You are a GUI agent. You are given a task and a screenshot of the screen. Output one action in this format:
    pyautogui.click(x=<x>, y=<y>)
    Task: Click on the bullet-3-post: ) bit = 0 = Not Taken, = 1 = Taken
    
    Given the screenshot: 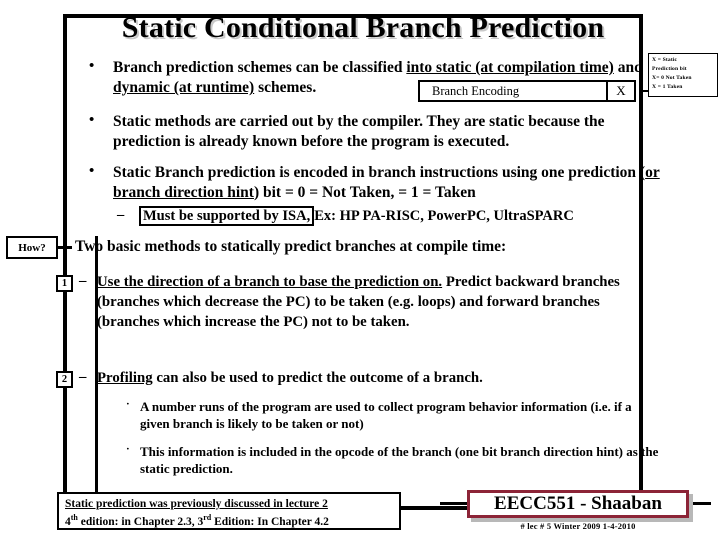 What is the action you would take?
    pyautogui.click(x=364, y=193)
    